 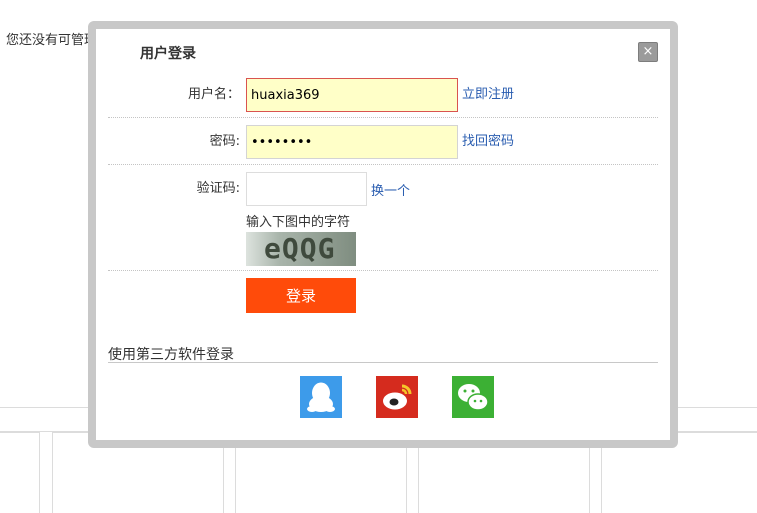 I want to click on weibo-login-button, so click(x=397, y=397).